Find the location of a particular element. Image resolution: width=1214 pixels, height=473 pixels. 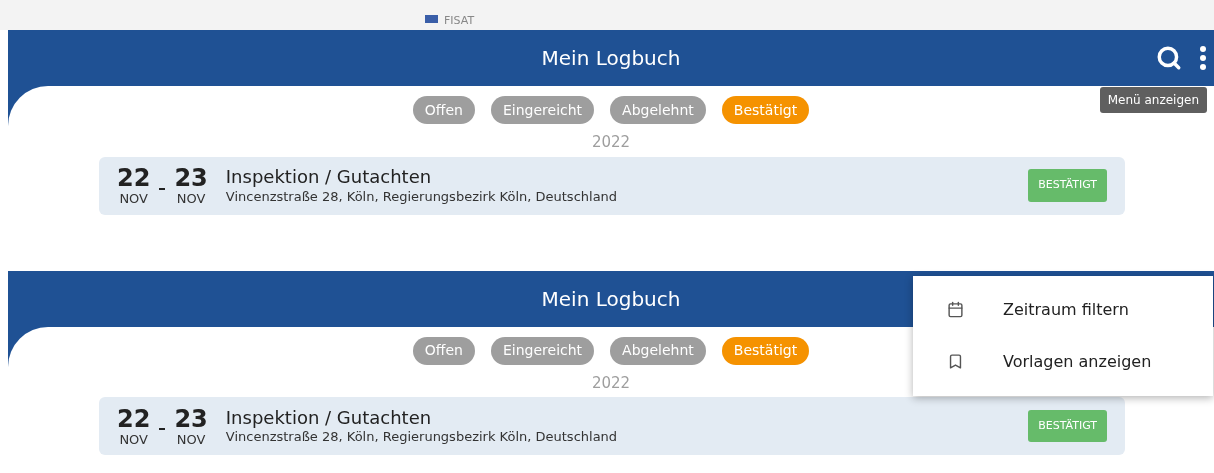

menu-item: Zeitraum filtern is located at coordinates (1063, 309).